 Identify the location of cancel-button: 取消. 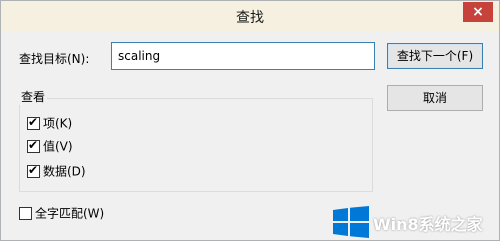
(435, 98).